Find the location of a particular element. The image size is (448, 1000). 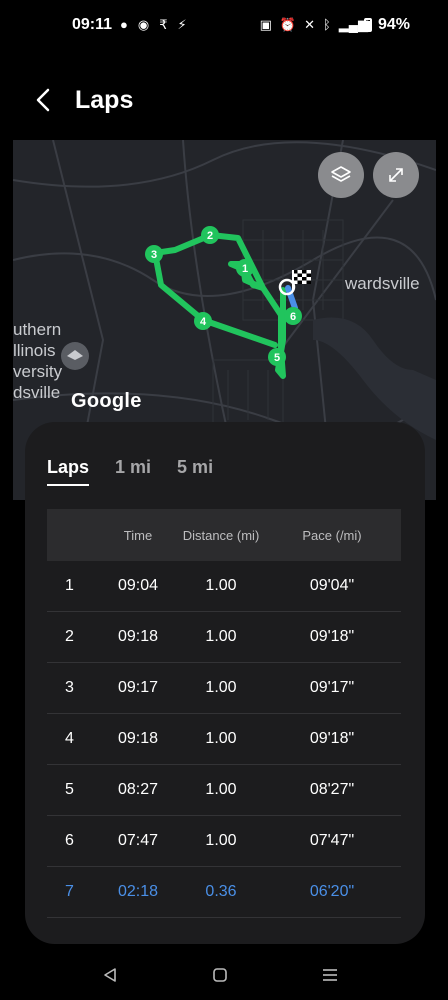

signal-icon: ⚡ is located at coordinates (182, 24).